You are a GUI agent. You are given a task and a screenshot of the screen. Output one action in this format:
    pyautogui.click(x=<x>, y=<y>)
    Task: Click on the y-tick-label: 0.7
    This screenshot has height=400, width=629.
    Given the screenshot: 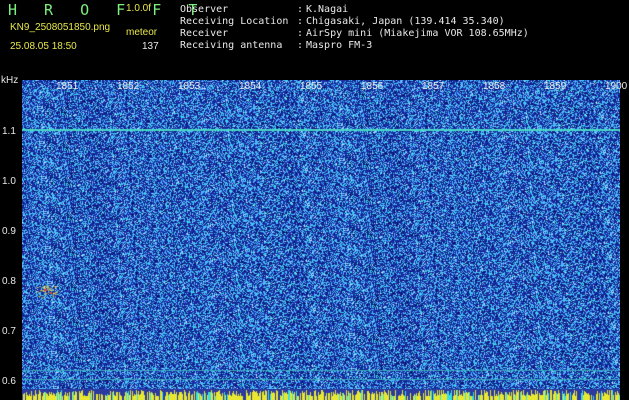 What is the action you would take?
    pyautogui.click(x=9, y=331)
    